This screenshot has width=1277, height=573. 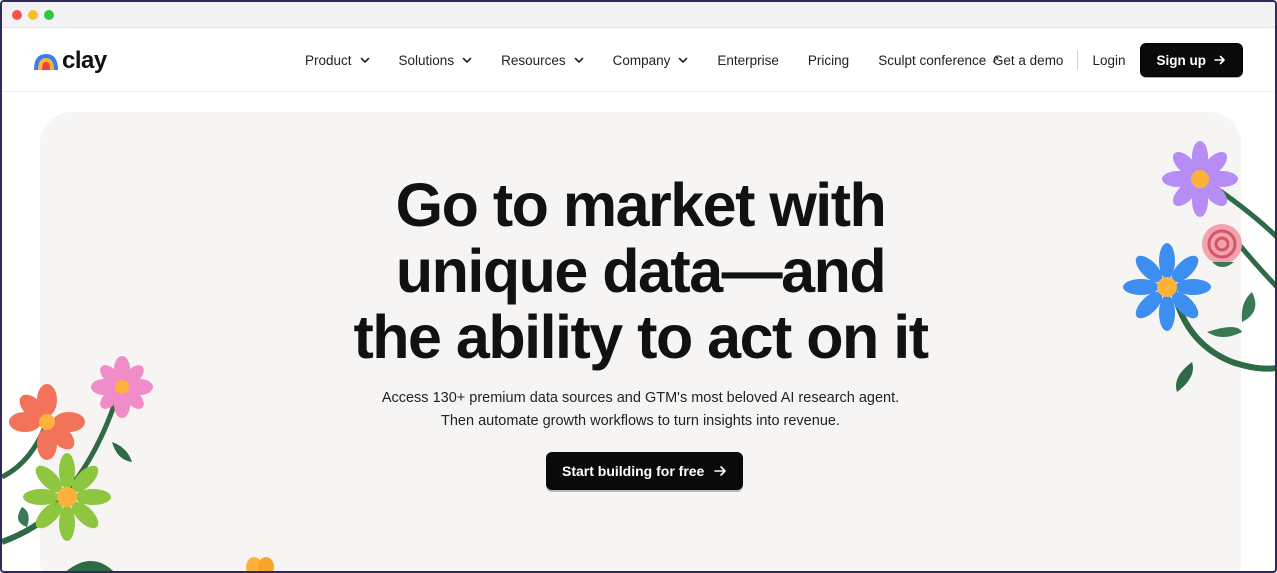 What do you see at coordinates (533, 60) in the screenshot?
I see `nav-item-label: Resources` at bounding box center [533, 60].